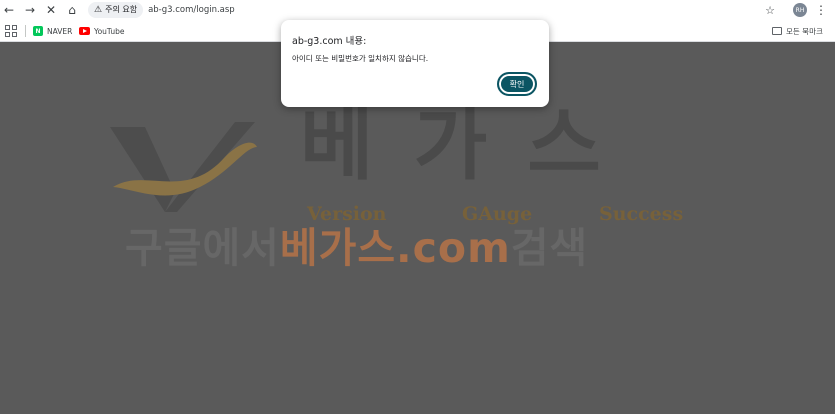 This screenshot has width=835, height=414. I want to click on naver-icon: N, so click(38, 31).